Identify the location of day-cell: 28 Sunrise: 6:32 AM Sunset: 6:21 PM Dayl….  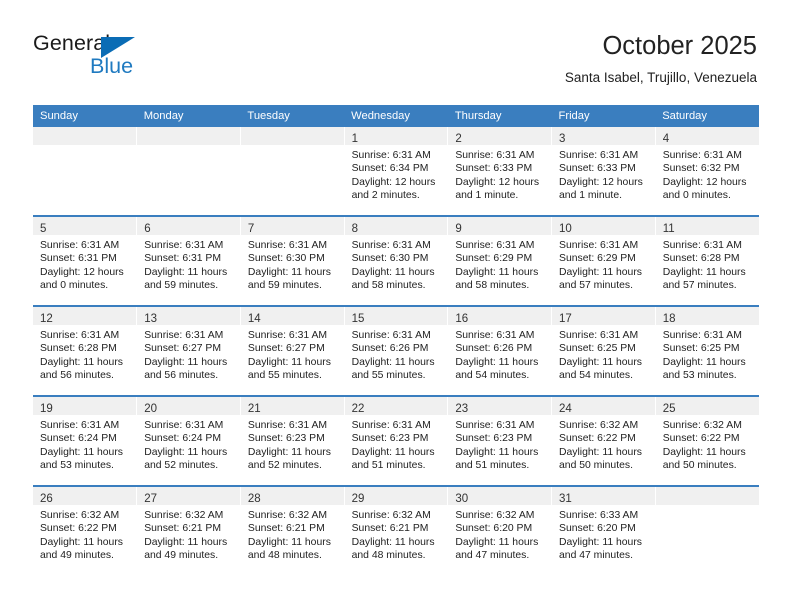
(292, 530).